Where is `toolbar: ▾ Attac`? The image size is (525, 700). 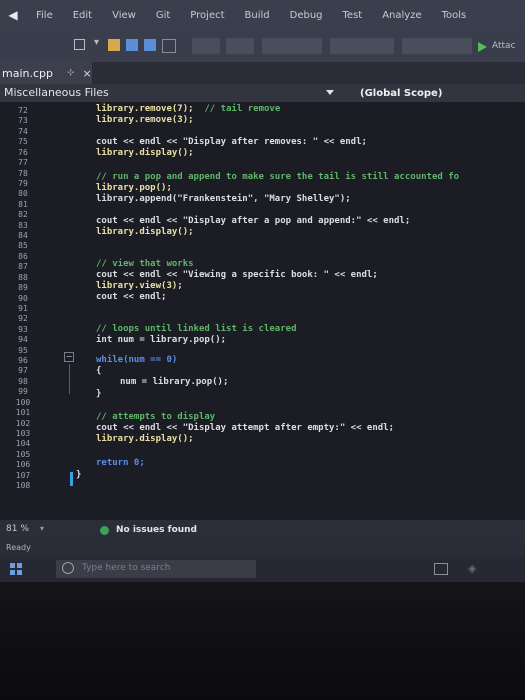
toolbar: ▾ Attac is located at coordinates (262, 46).